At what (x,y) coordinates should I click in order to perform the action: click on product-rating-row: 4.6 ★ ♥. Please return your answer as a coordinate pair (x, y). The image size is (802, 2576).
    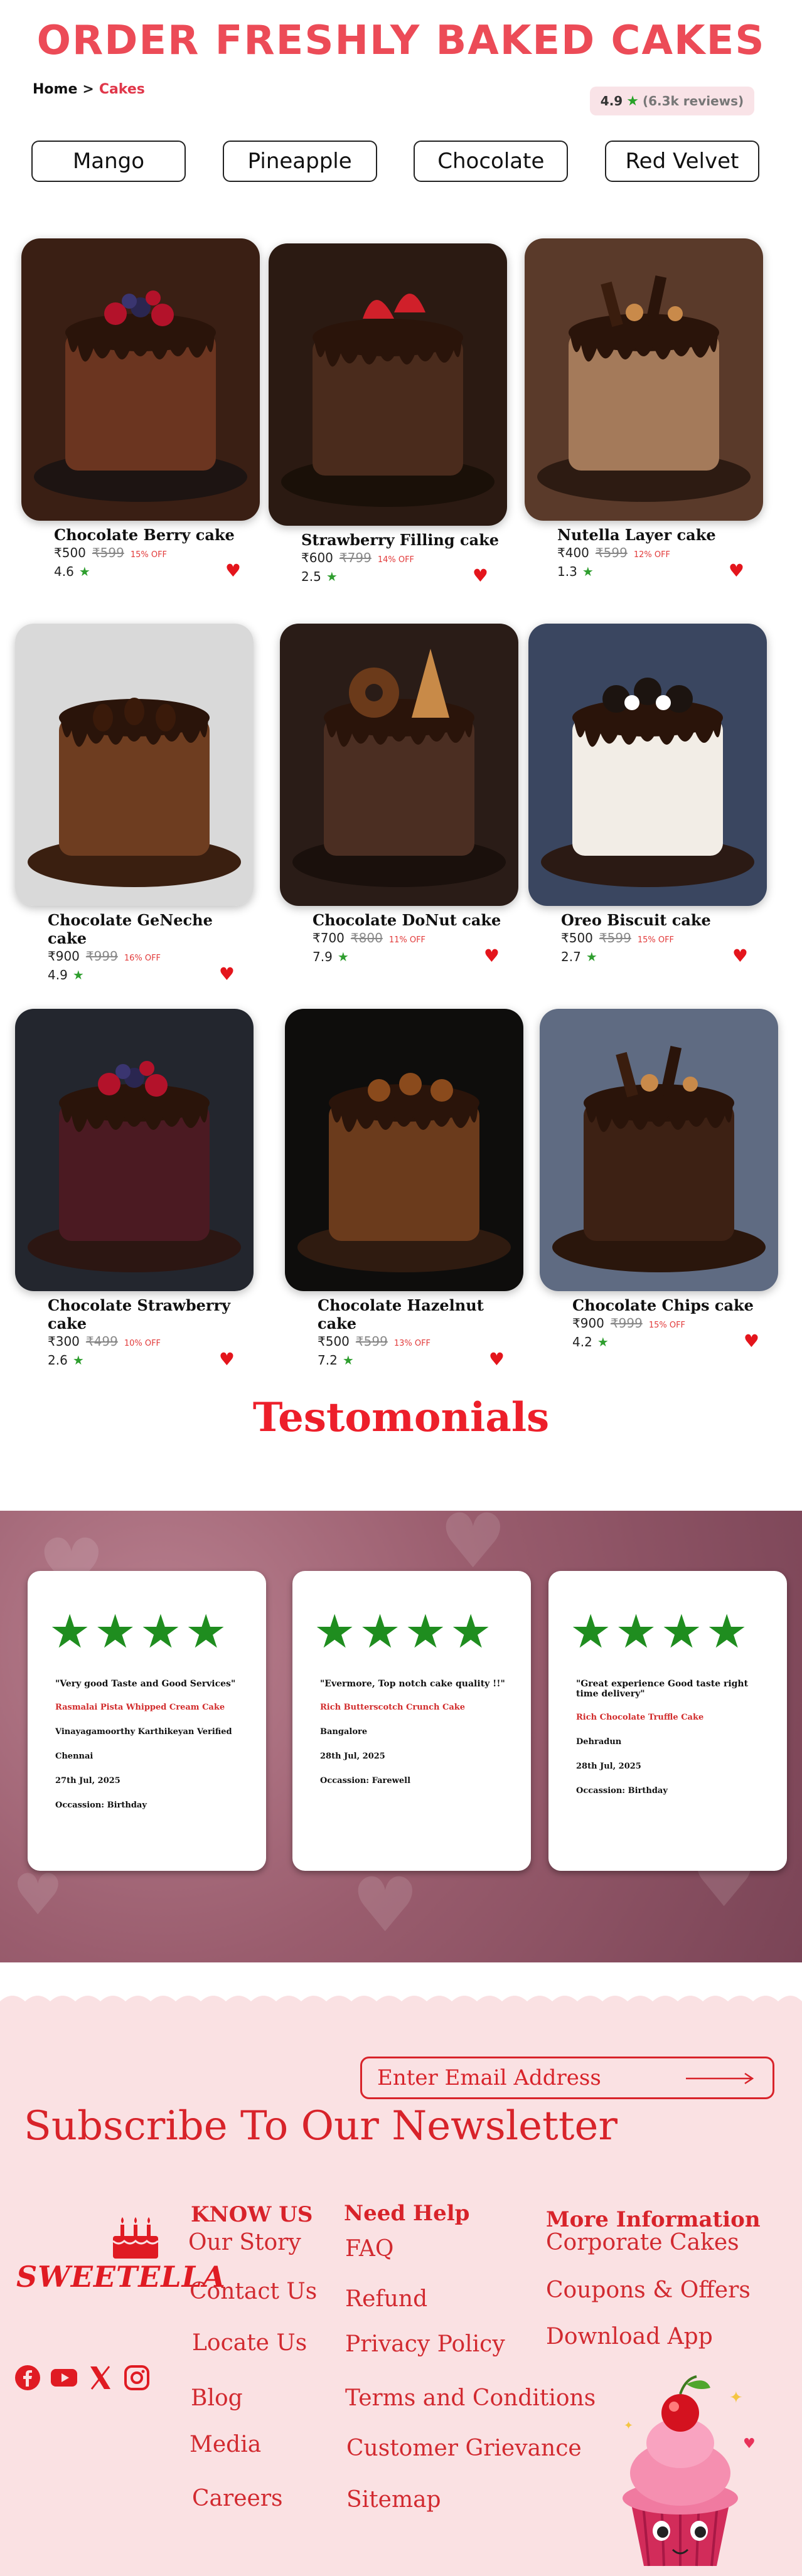
    Looking at the image, I should click on (157, 571).